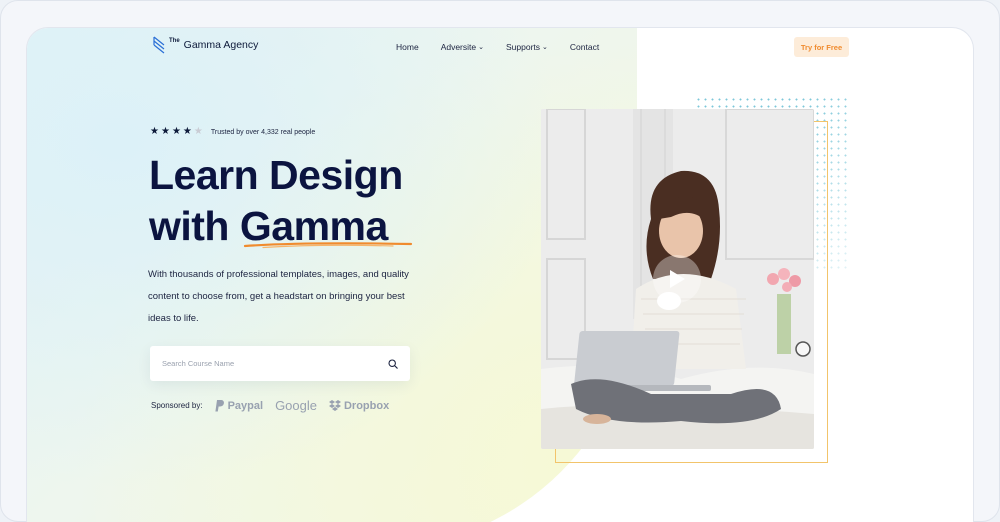 The height and width of the screenshot is (522, 1000). I want to click on search-icon, so click(393, 363).